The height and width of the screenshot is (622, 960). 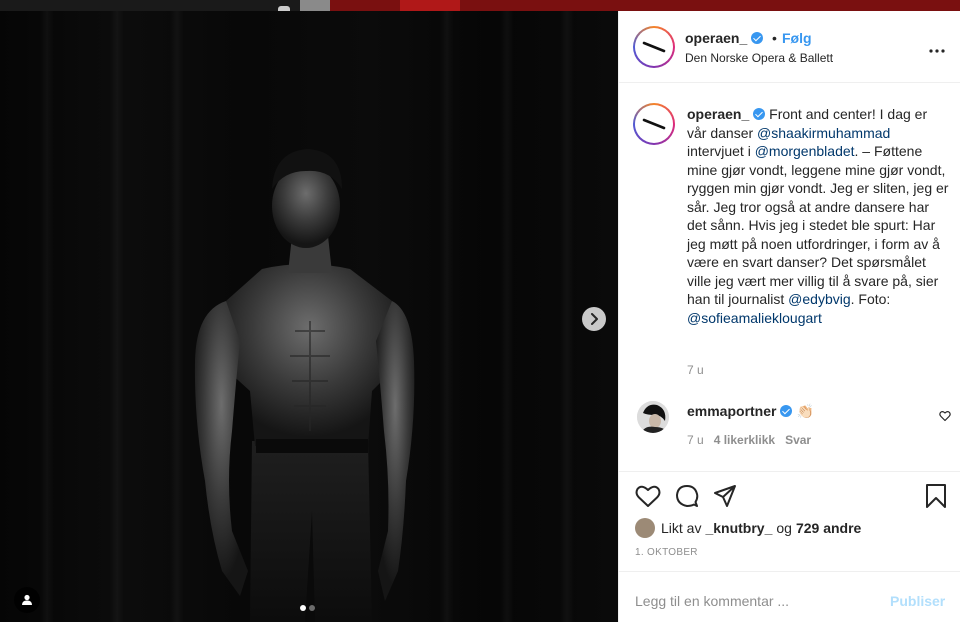 I want to click on mention-link: @shaakirmuhammad, so click(x=823, y=133).